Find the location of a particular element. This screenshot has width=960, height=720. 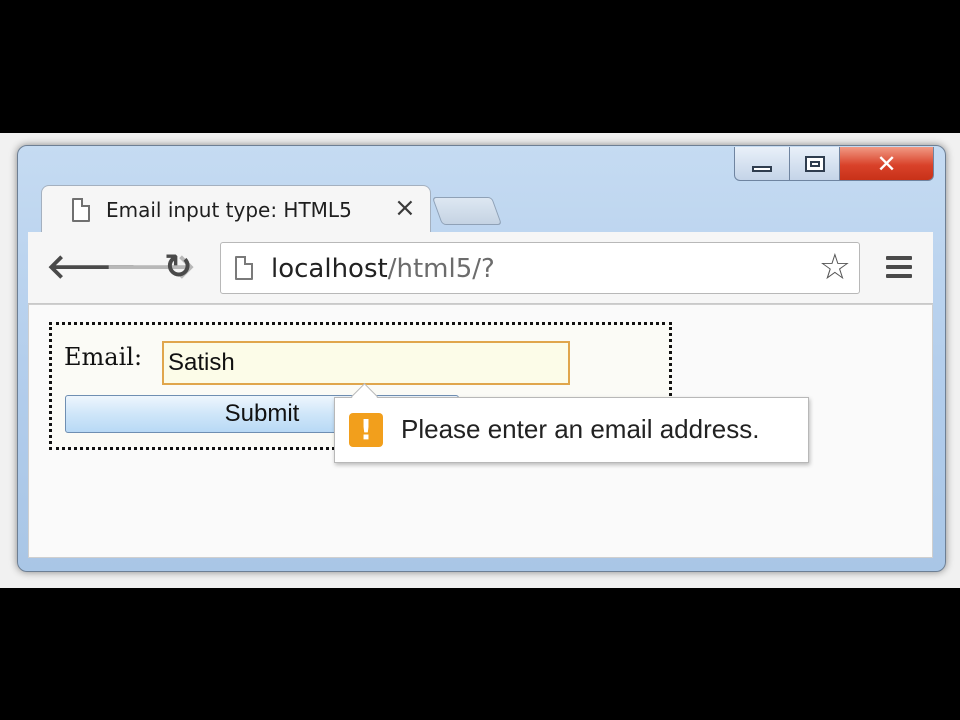

url-path: /html5/? is located at coordinates (441, 269).